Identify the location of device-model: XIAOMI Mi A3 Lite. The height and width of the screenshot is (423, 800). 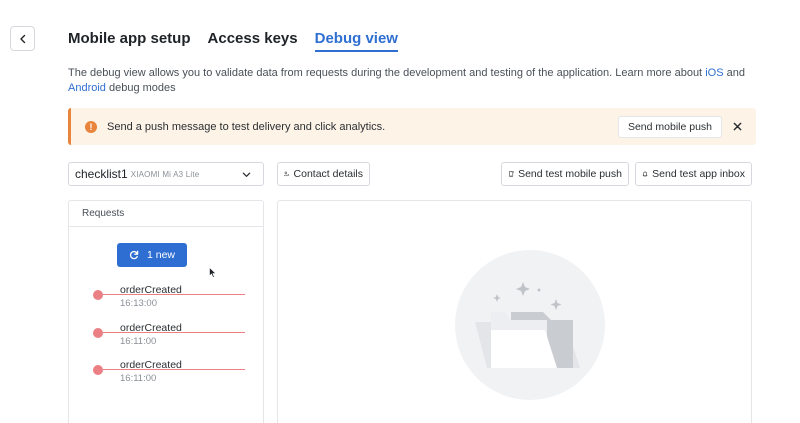
(165, 174).